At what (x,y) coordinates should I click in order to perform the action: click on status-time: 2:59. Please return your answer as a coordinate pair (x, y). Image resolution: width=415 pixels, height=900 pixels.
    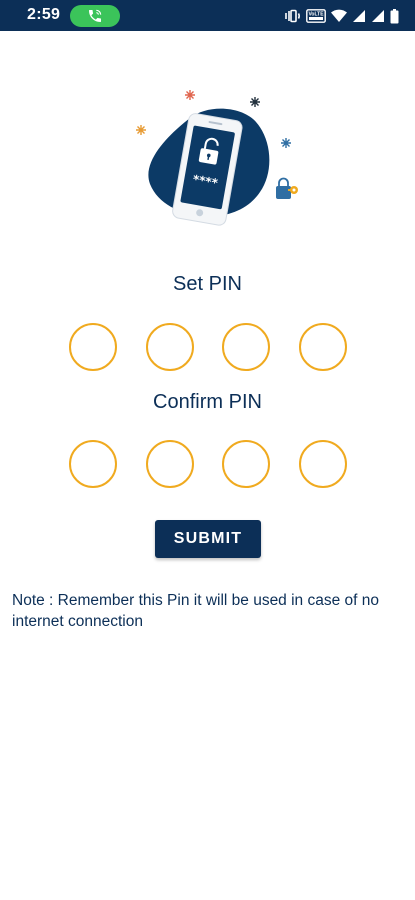
    Looking at the image, I should click on (44, 14).